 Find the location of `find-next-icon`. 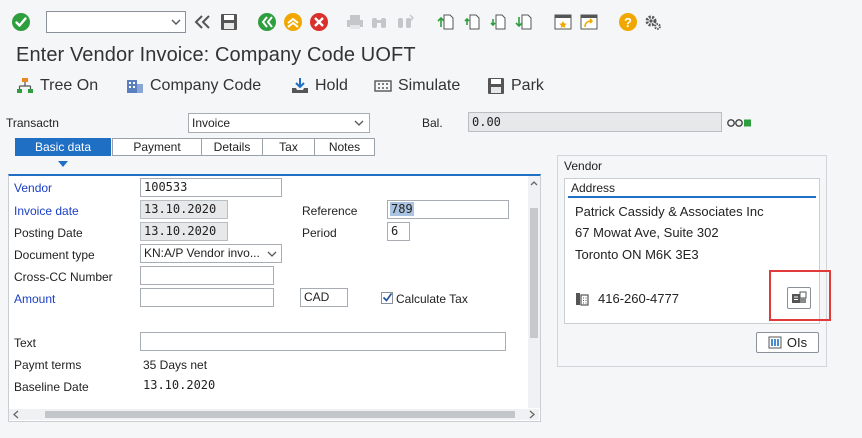

find-next-icon is located at coordinates (405, 22).